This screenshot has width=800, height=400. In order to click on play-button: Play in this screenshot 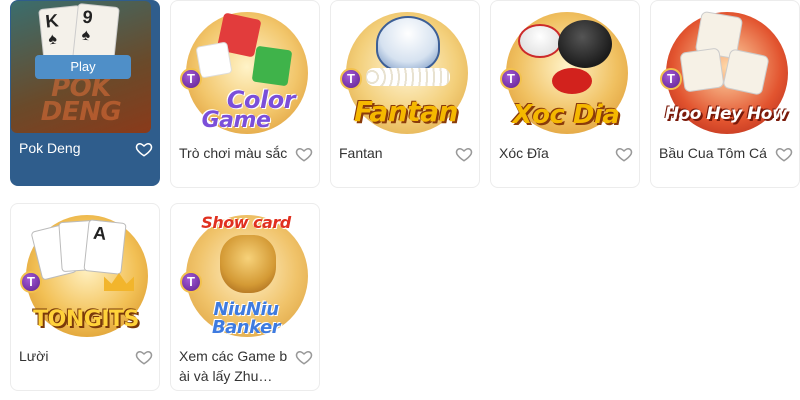, I will do `click(83, 67)`.